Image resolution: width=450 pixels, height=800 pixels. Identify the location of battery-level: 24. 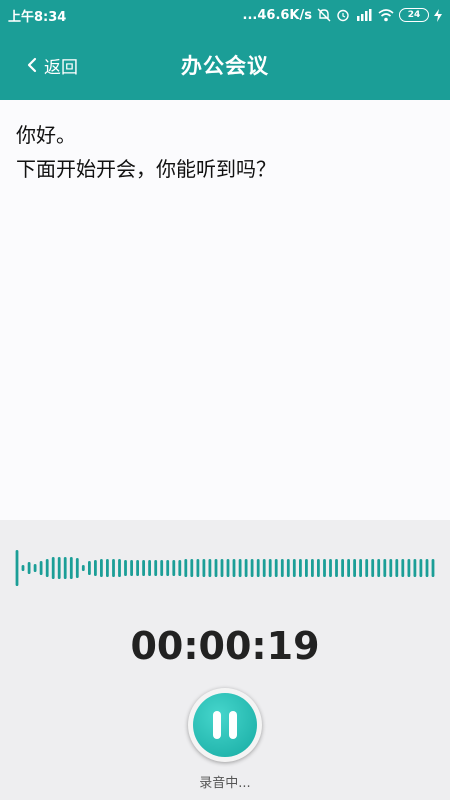
(414, 15).